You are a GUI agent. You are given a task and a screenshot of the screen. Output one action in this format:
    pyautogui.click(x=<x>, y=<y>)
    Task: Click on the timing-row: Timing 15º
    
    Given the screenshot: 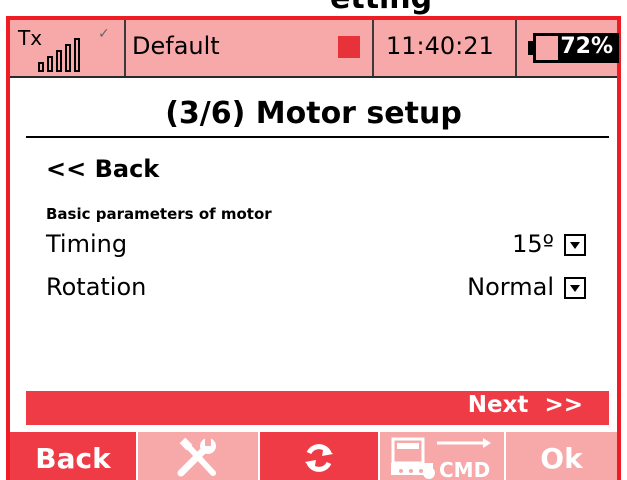 What is the action you would take?
    pyautogui.click(x=316, y=247)
    